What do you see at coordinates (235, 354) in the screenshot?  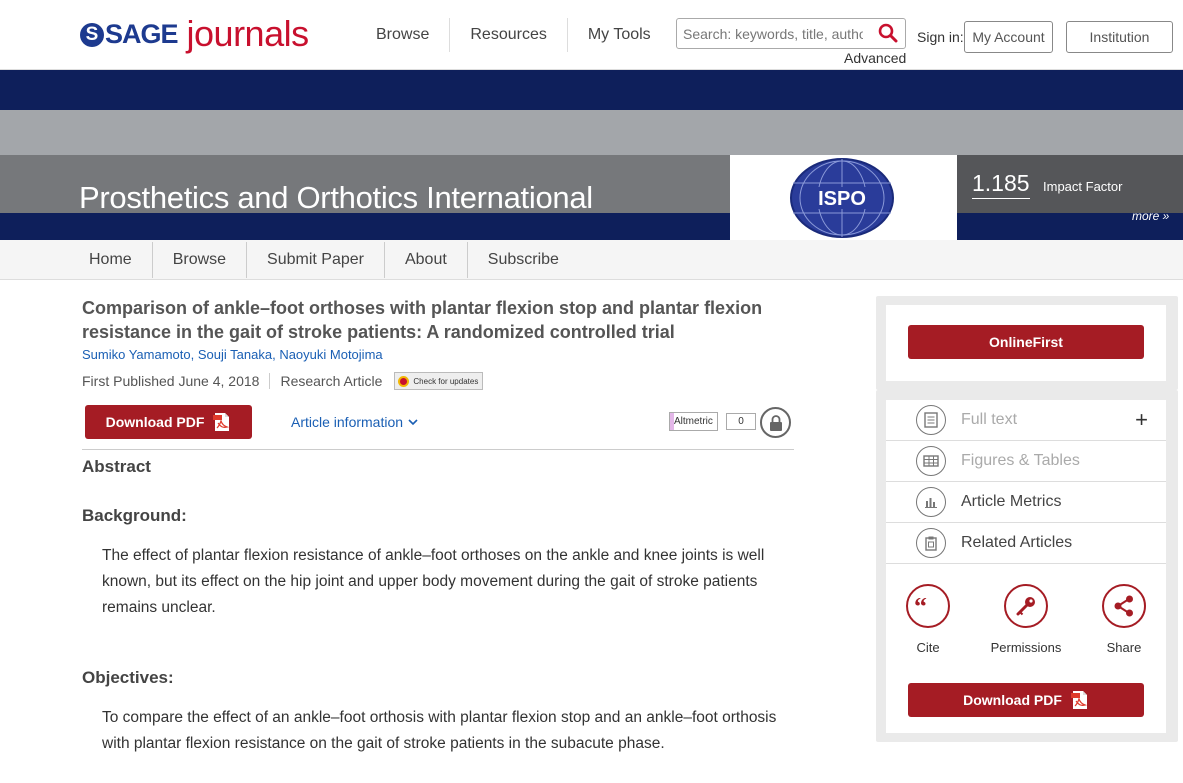 I see `author-link: Souji Tanaka` at bounding box center [235, 354].